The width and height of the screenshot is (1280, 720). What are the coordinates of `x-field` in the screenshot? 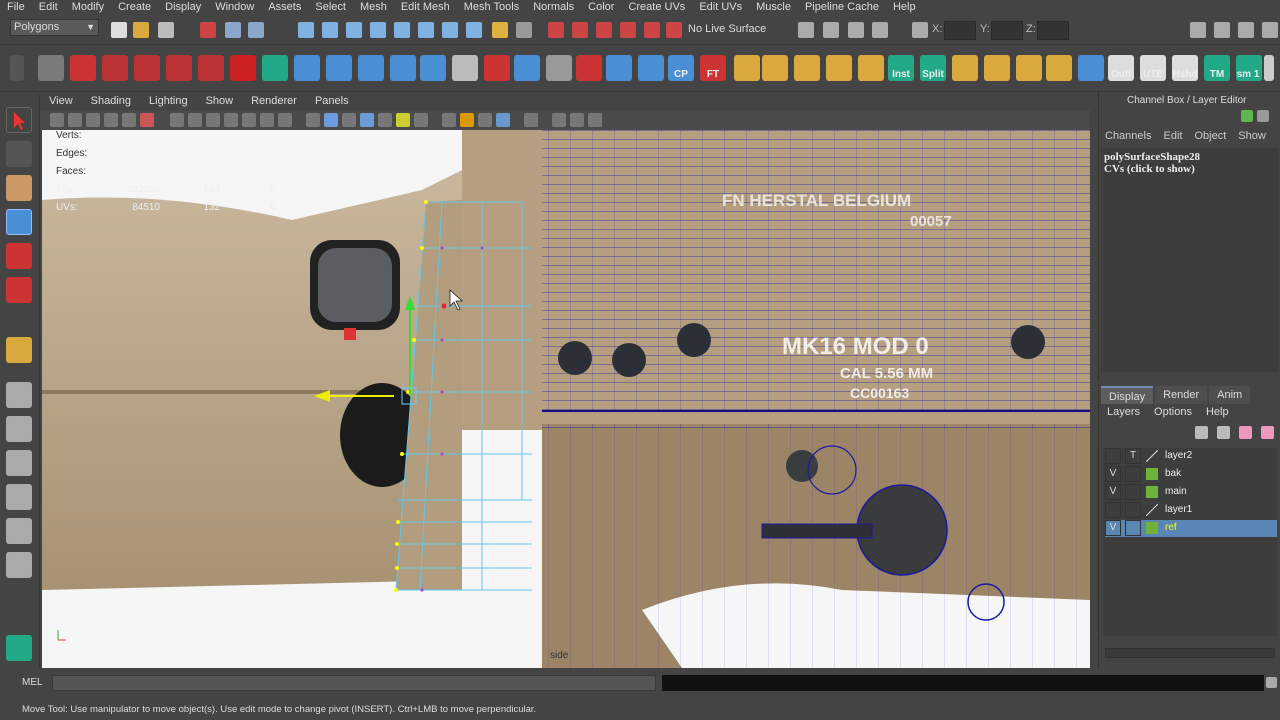 It's located at (960, 30).